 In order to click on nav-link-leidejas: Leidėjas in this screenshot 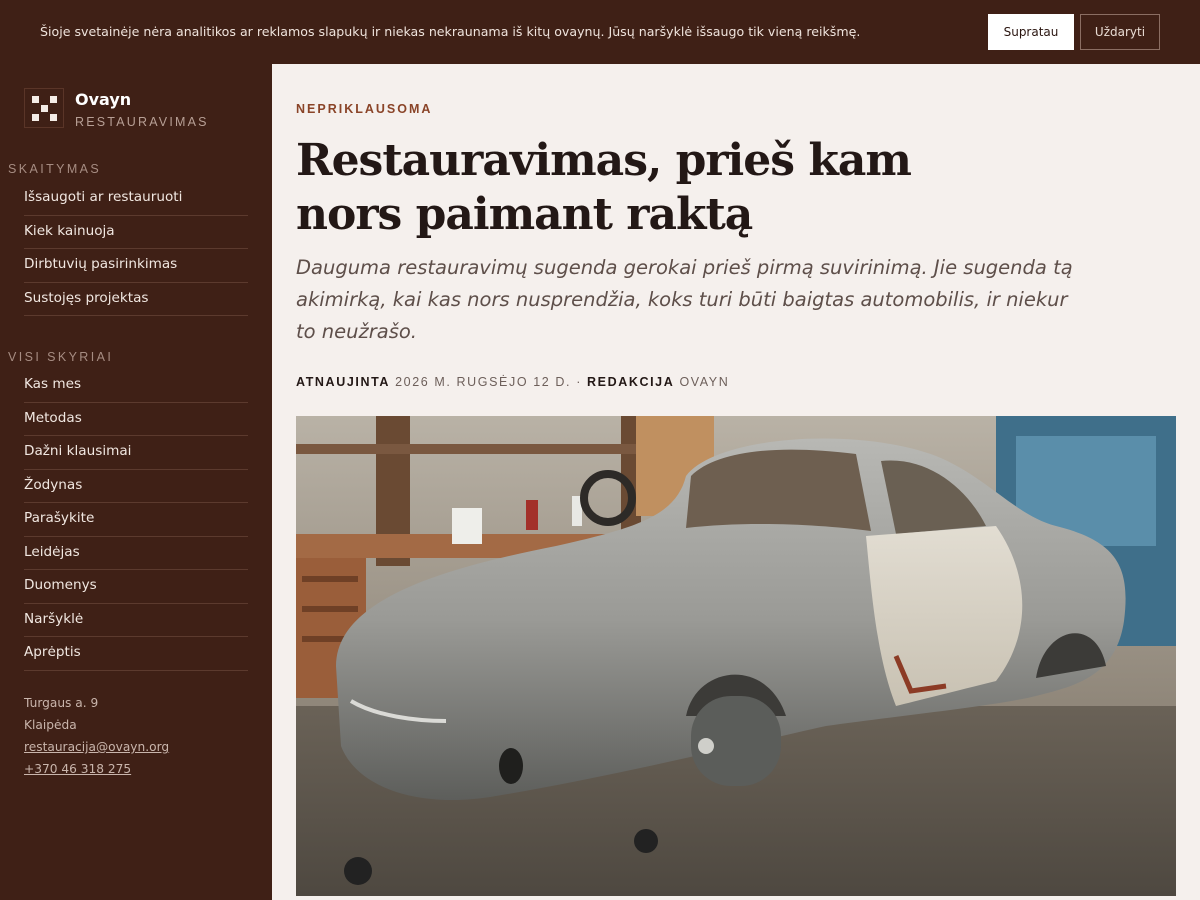, I will do `click(136, 548)`.